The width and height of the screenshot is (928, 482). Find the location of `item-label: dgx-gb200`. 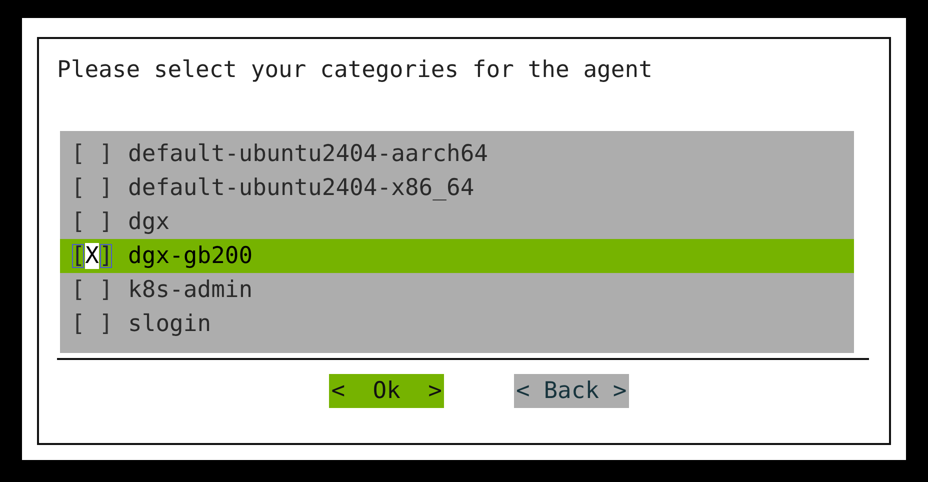

item-label: dgx-gb200 is located at coordinates (190, 256).